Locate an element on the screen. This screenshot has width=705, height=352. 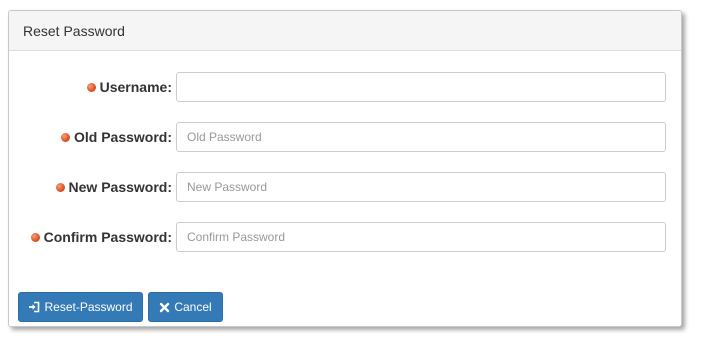
old-password-row: Old Password: is located at coordinates (346, 137).